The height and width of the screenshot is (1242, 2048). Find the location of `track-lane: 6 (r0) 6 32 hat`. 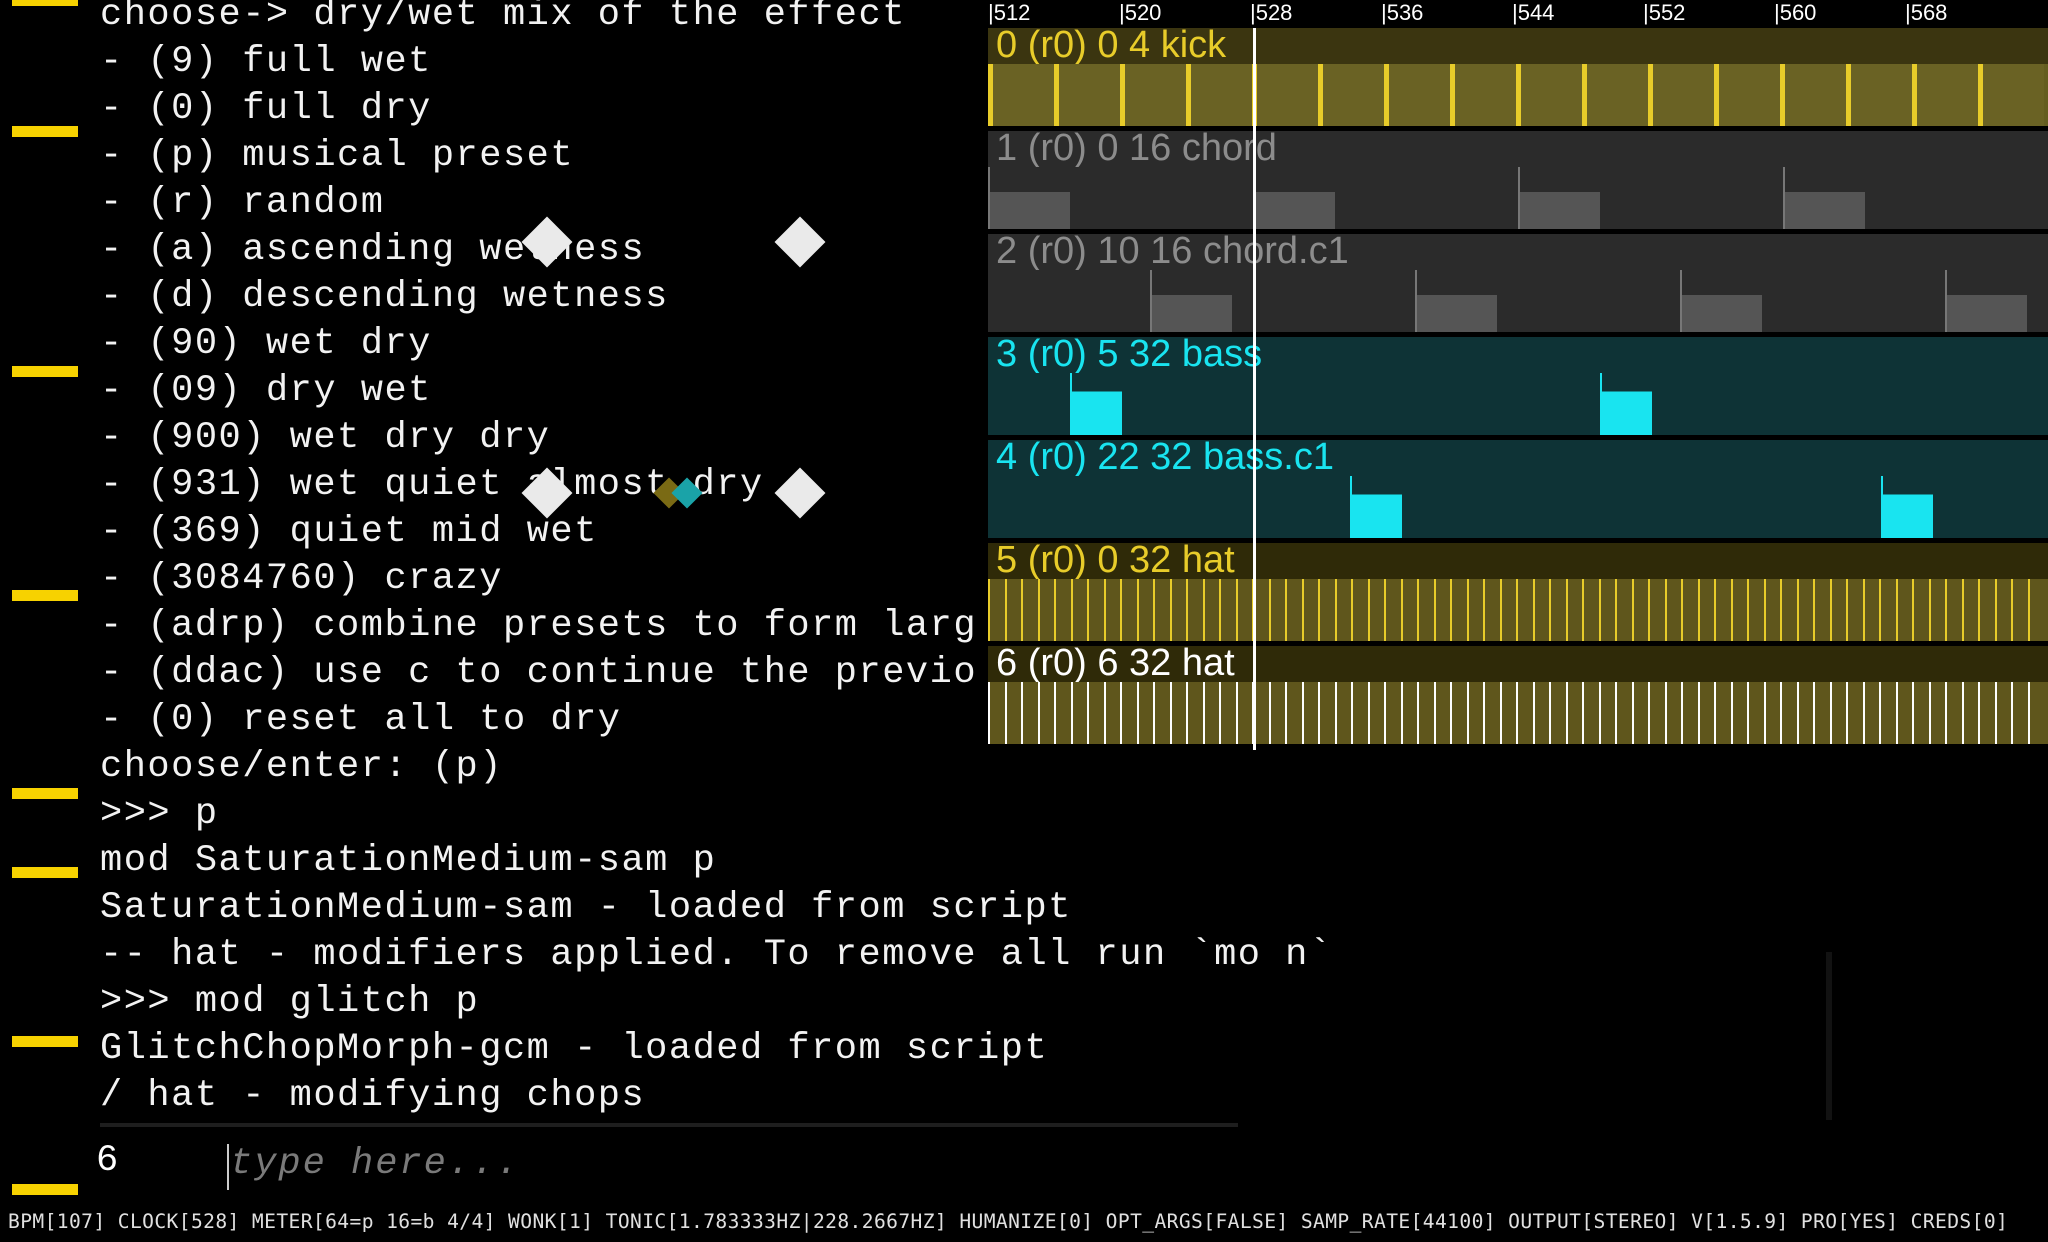

track-lane: 6 (r0) 6 32 hat is located at coordinates (1518, 695).